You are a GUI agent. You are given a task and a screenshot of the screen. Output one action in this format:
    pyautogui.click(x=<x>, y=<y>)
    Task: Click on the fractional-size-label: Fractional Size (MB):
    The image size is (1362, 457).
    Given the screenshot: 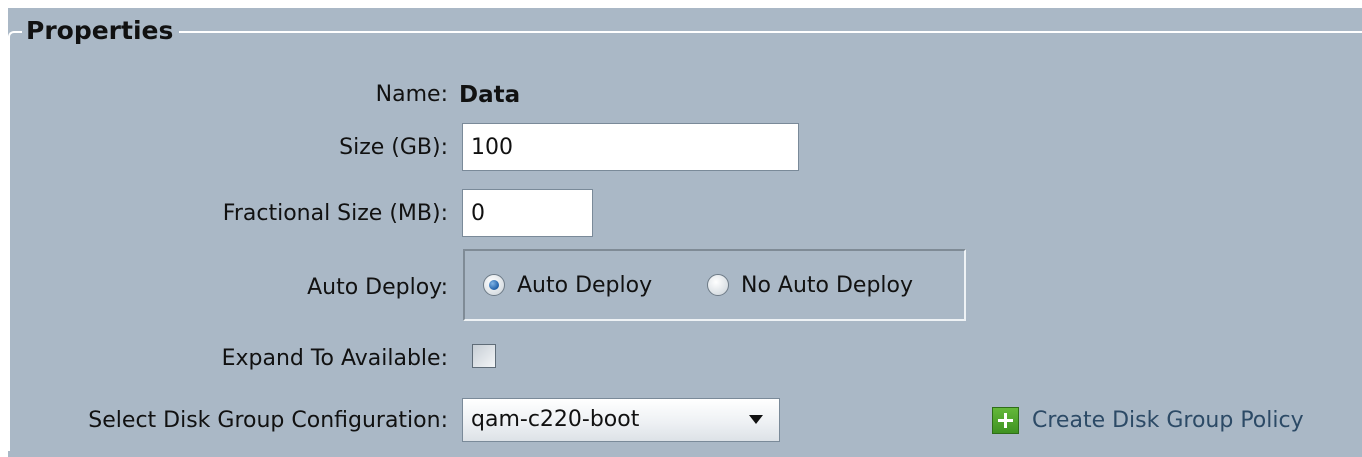 What is the action you would take?
    pyautogui.click(x=335, y=213)
    